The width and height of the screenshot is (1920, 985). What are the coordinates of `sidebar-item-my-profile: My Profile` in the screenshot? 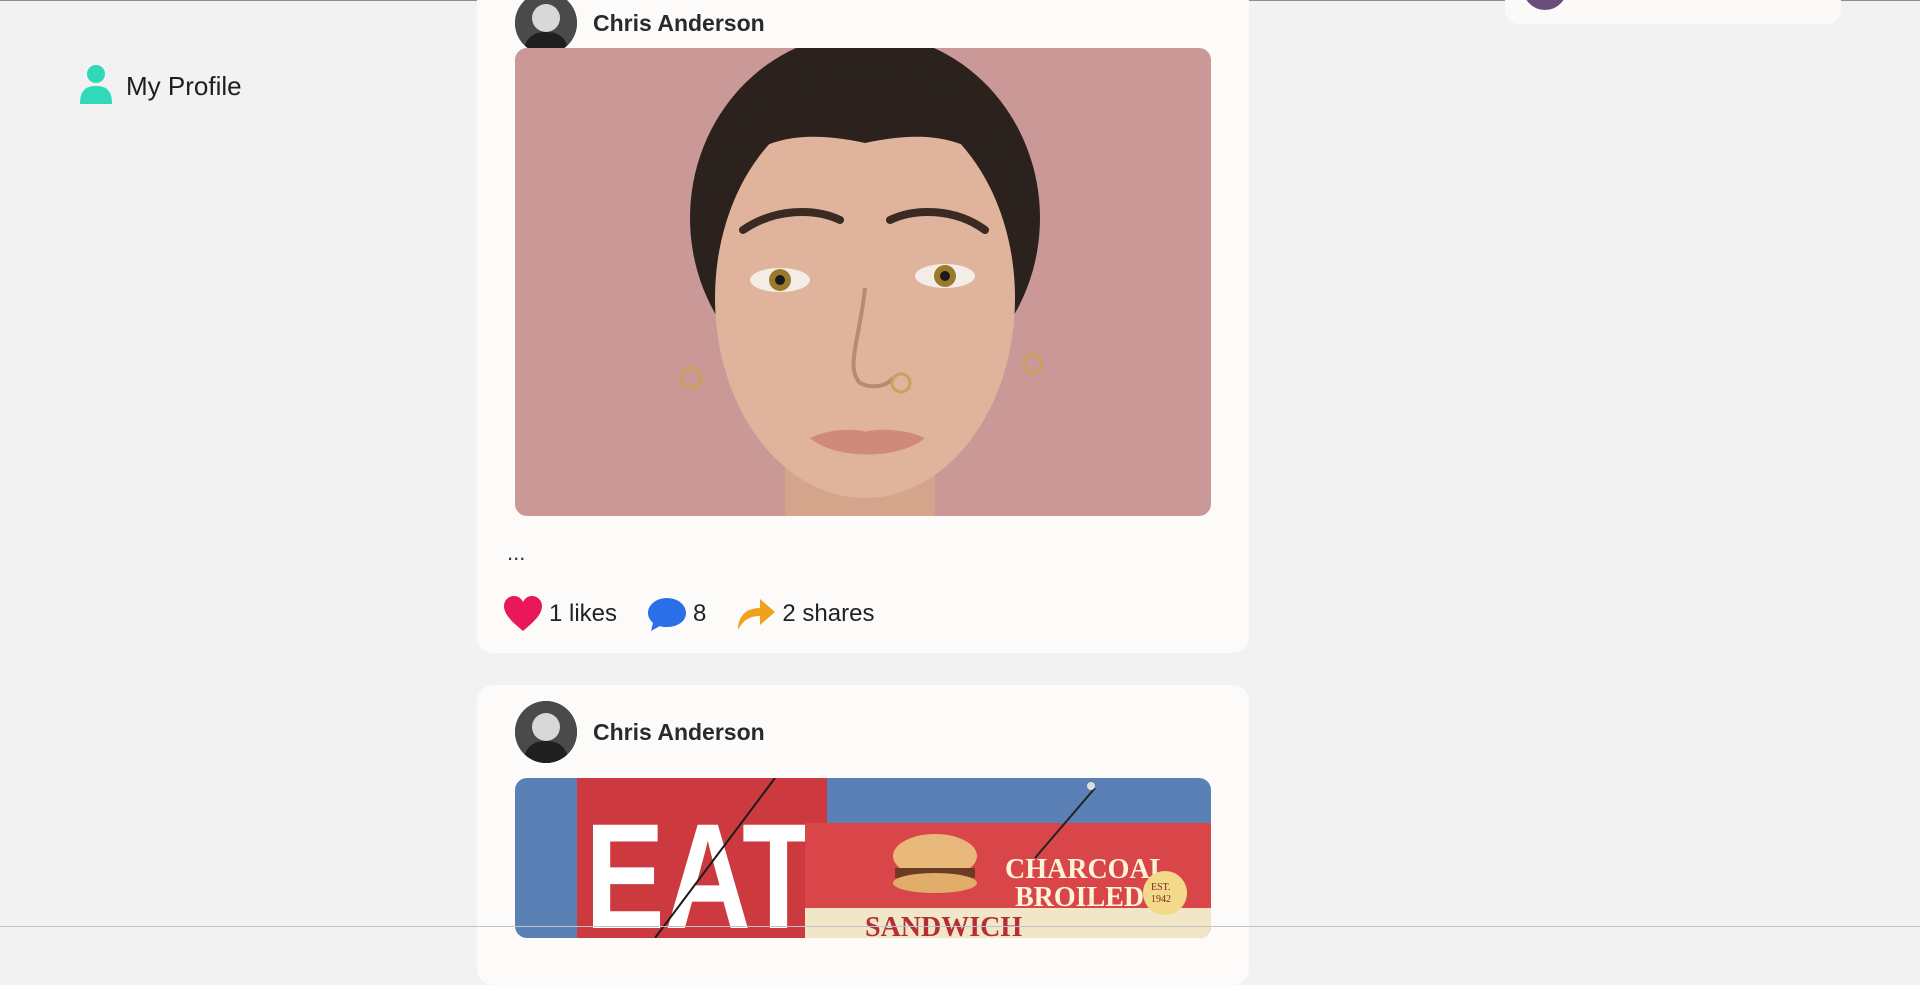 It's located at (160, 86).